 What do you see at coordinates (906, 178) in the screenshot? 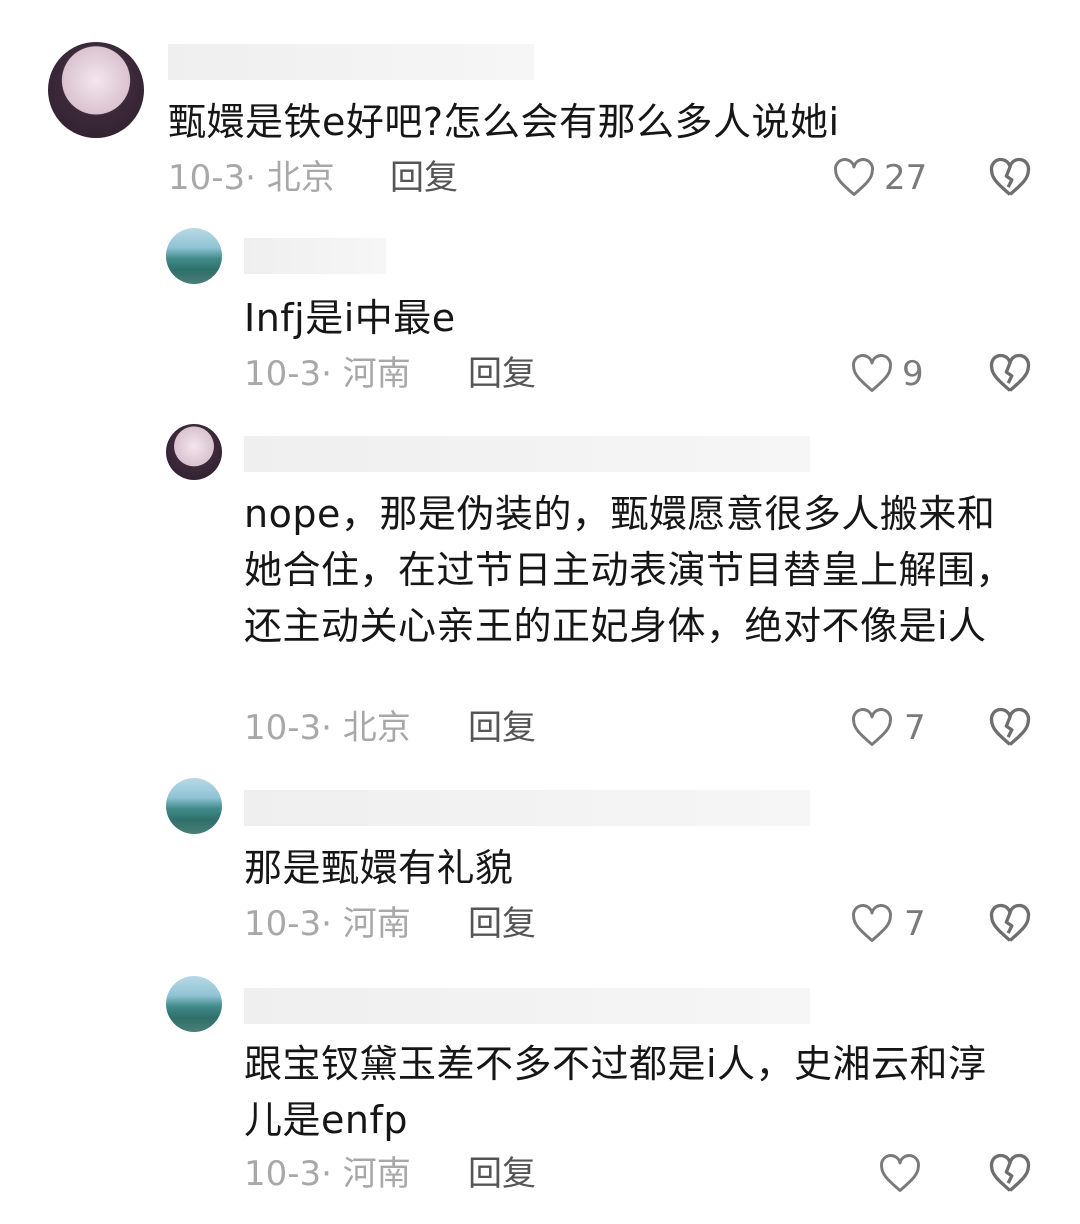
I see `like-count: 27` at bounding box center [906, 178].